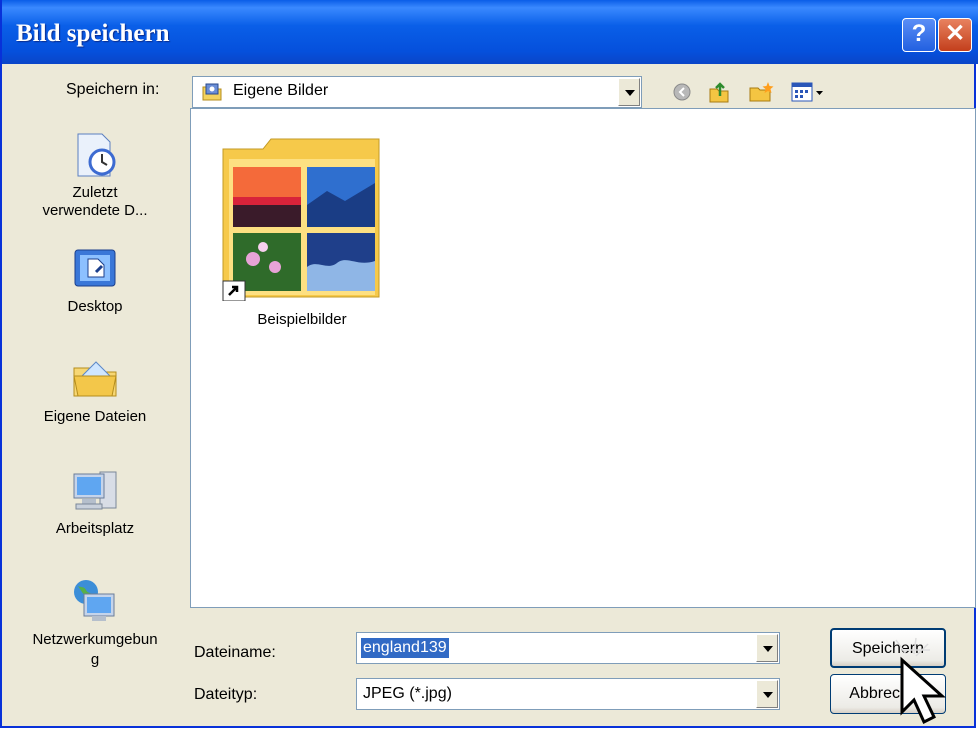 The width and height of the screenshot is (980, 733). What do you see at coordinates (93, 33) in the screenshot?
I see `window-title: Bild speichern` at bounding box center [93, 33].